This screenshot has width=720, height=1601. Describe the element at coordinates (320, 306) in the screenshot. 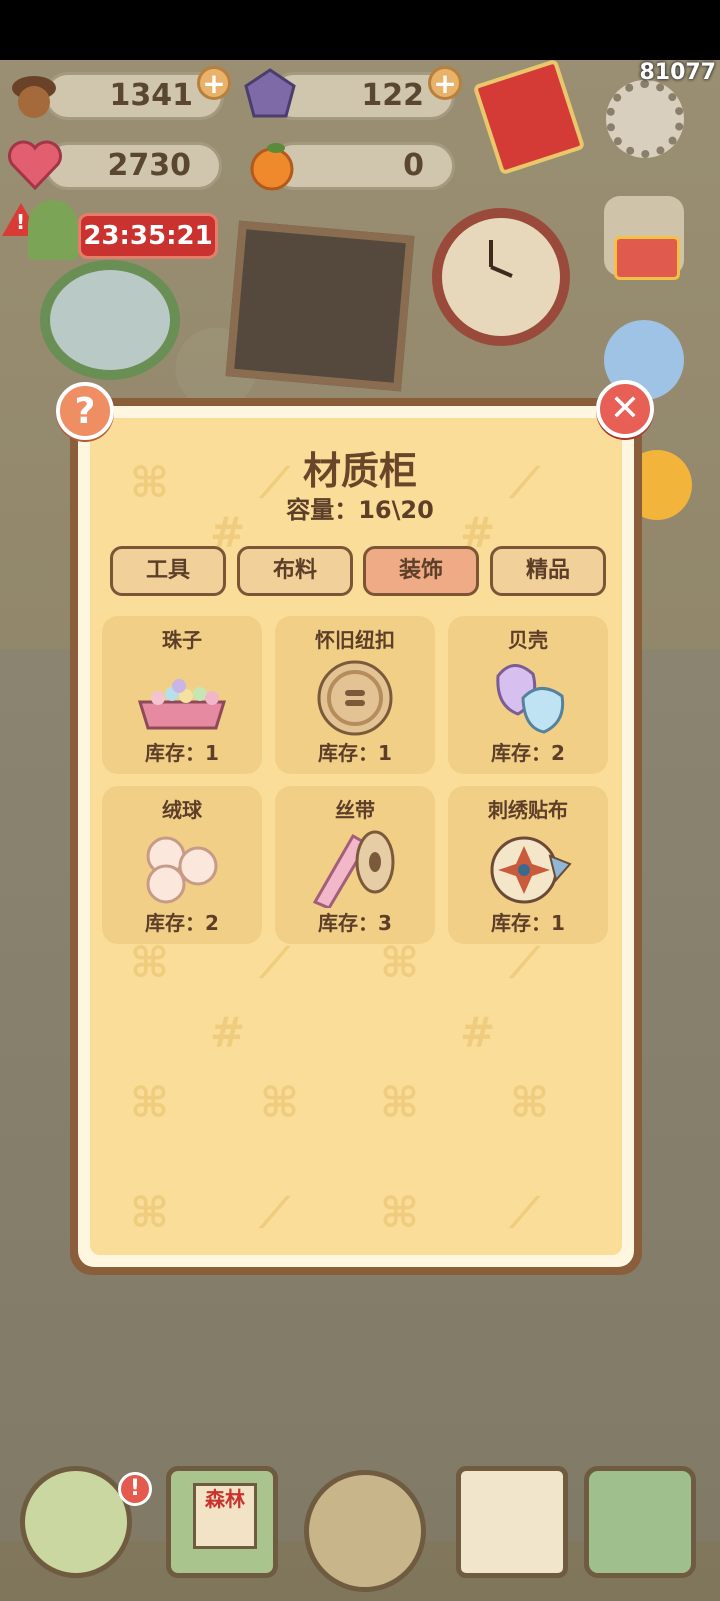

I see `cork-board-decoration` at that location.